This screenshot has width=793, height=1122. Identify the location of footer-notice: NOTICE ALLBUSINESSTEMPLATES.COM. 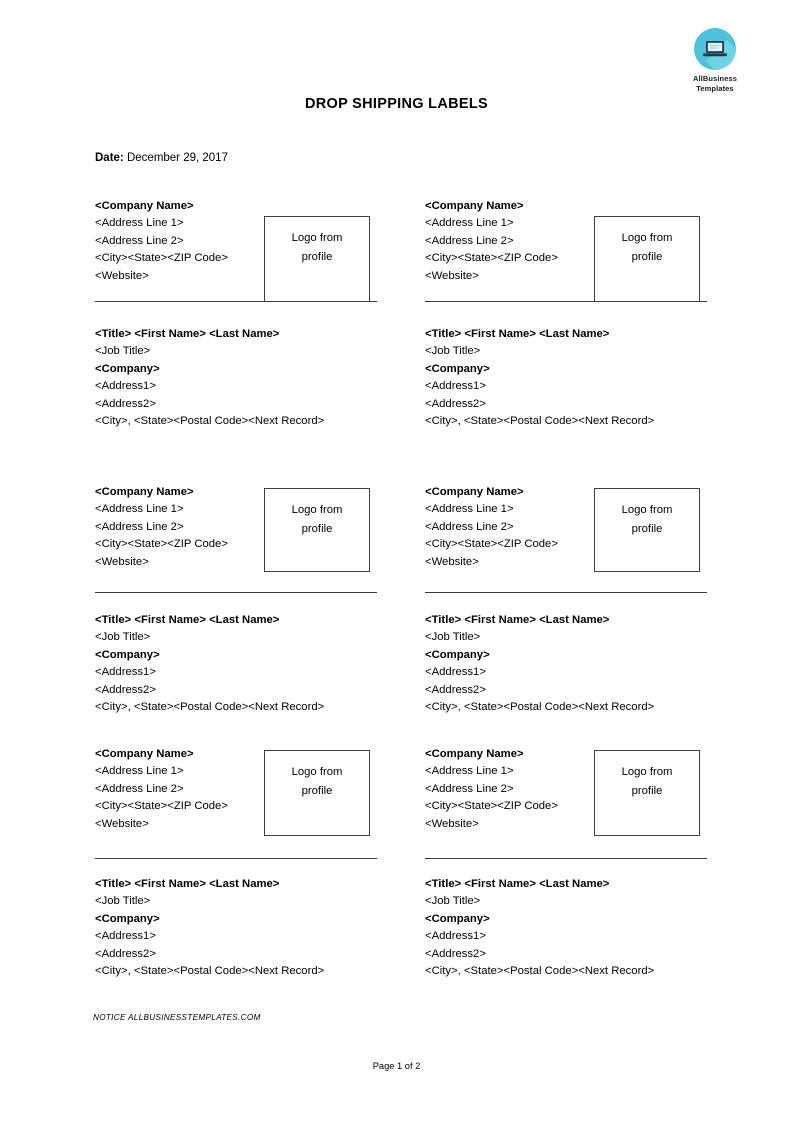
(177, 1017).